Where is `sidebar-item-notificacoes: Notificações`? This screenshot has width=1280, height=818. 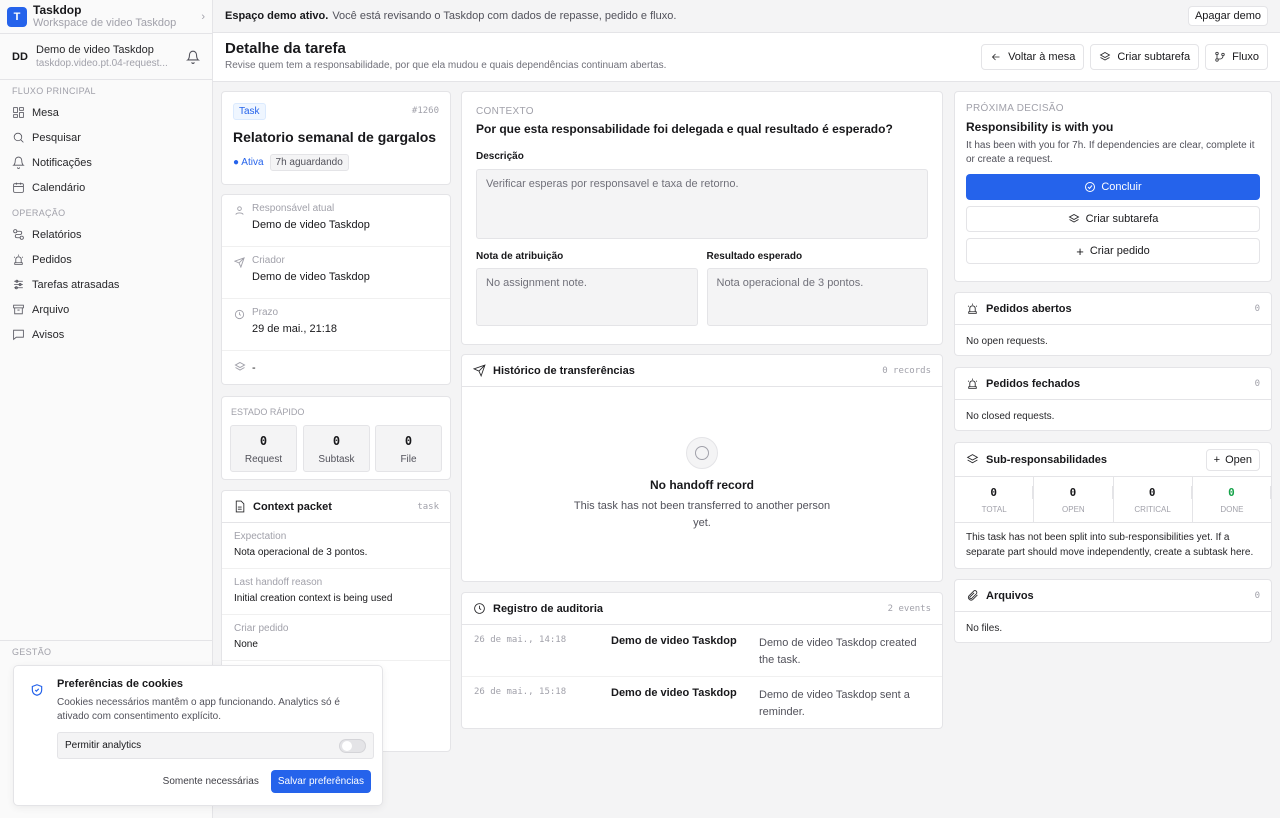 sidebar-item-notificacoes: Notificações is located at coordinates (106, 162).